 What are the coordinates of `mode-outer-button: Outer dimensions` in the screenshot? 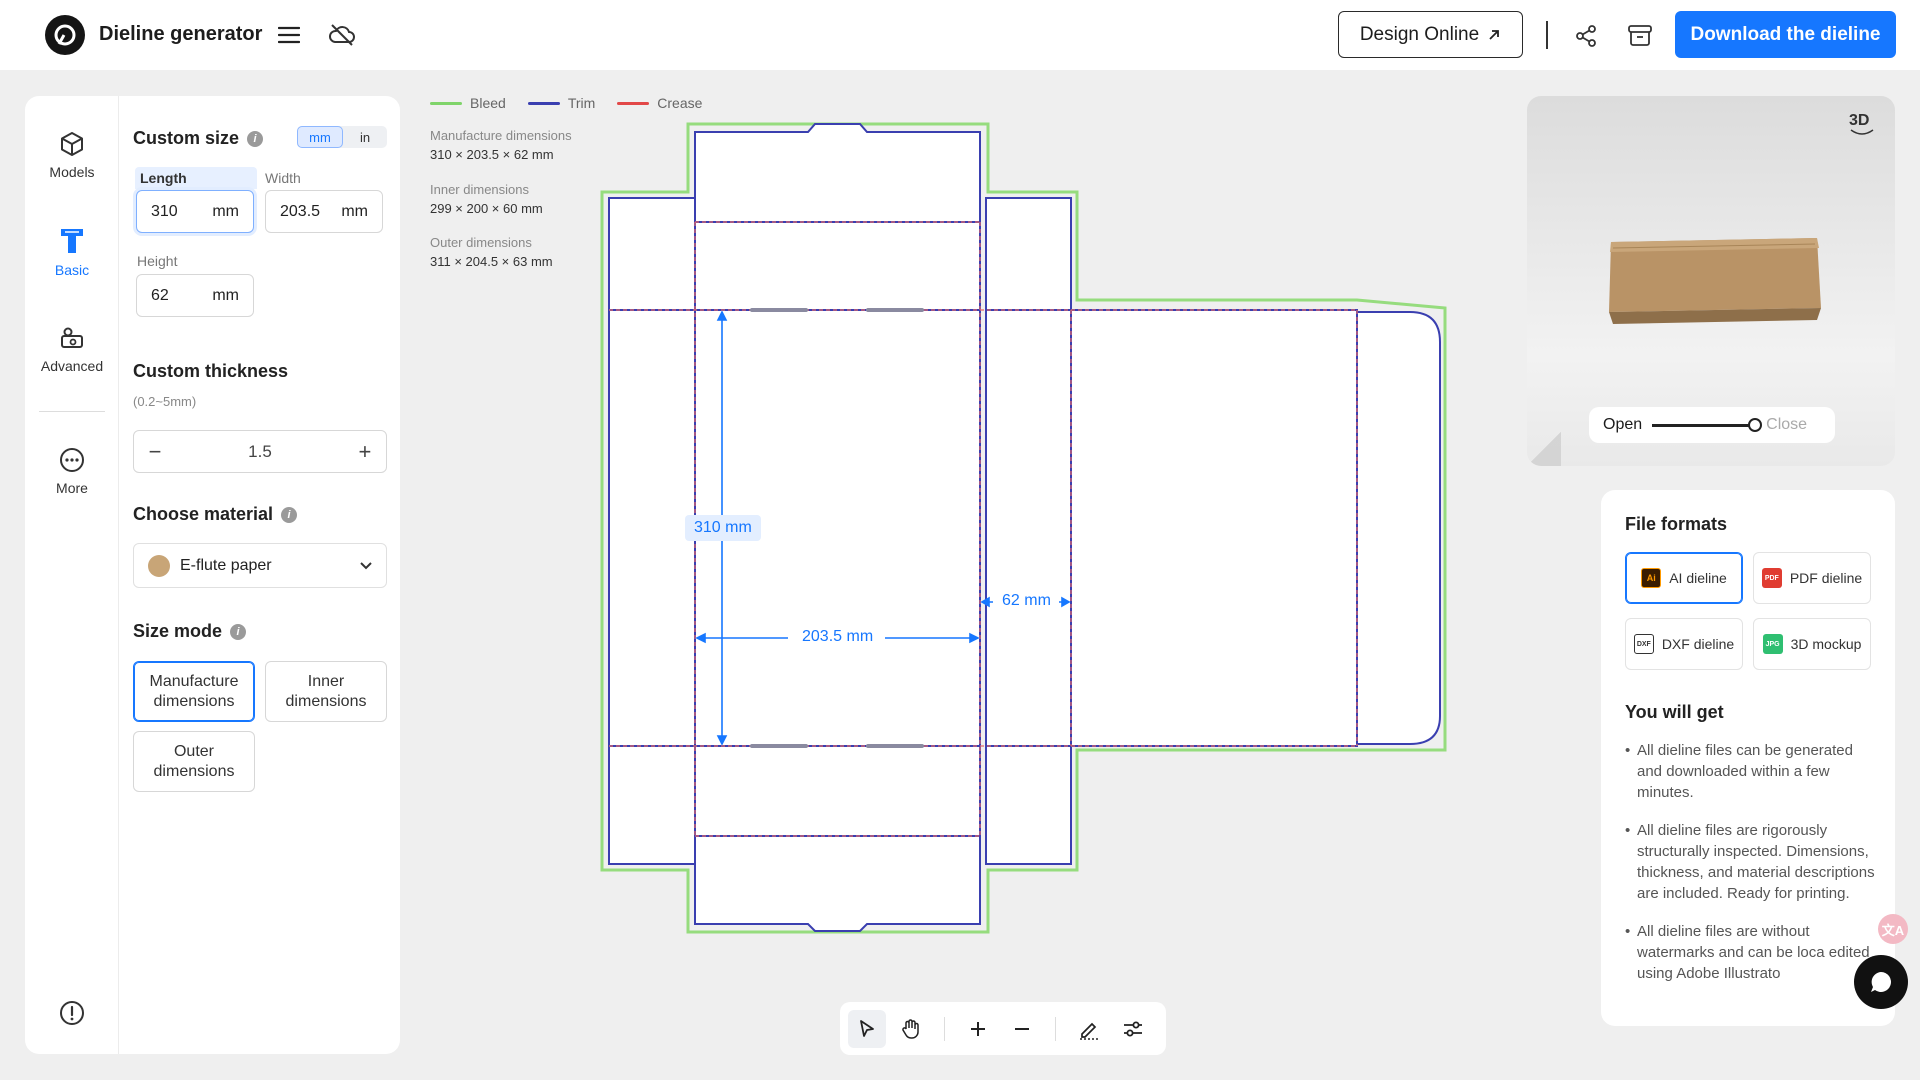 It's located at (194, 761).